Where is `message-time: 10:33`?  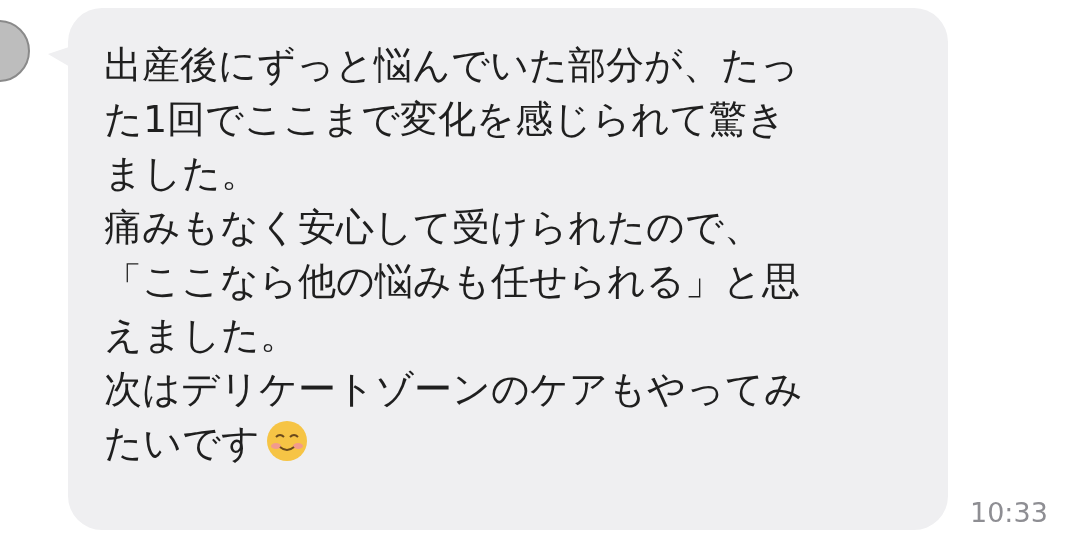 message-time: 10:33 is located at coordinates (1009, 512).